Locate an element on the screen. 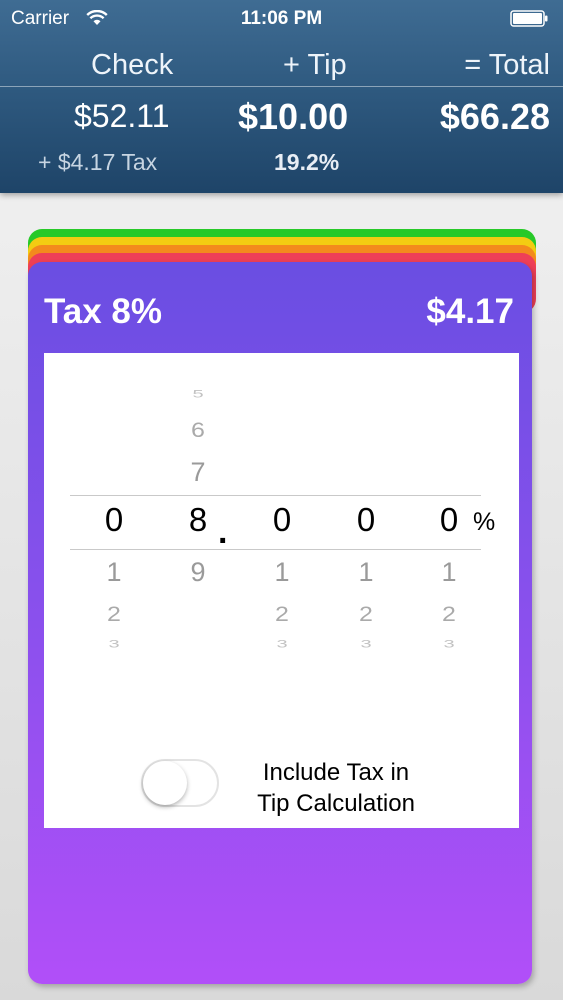 Image resolution: width=563 pixels, height=1000 pixels. picker-option: 5 is located at coordinates (198, 394).